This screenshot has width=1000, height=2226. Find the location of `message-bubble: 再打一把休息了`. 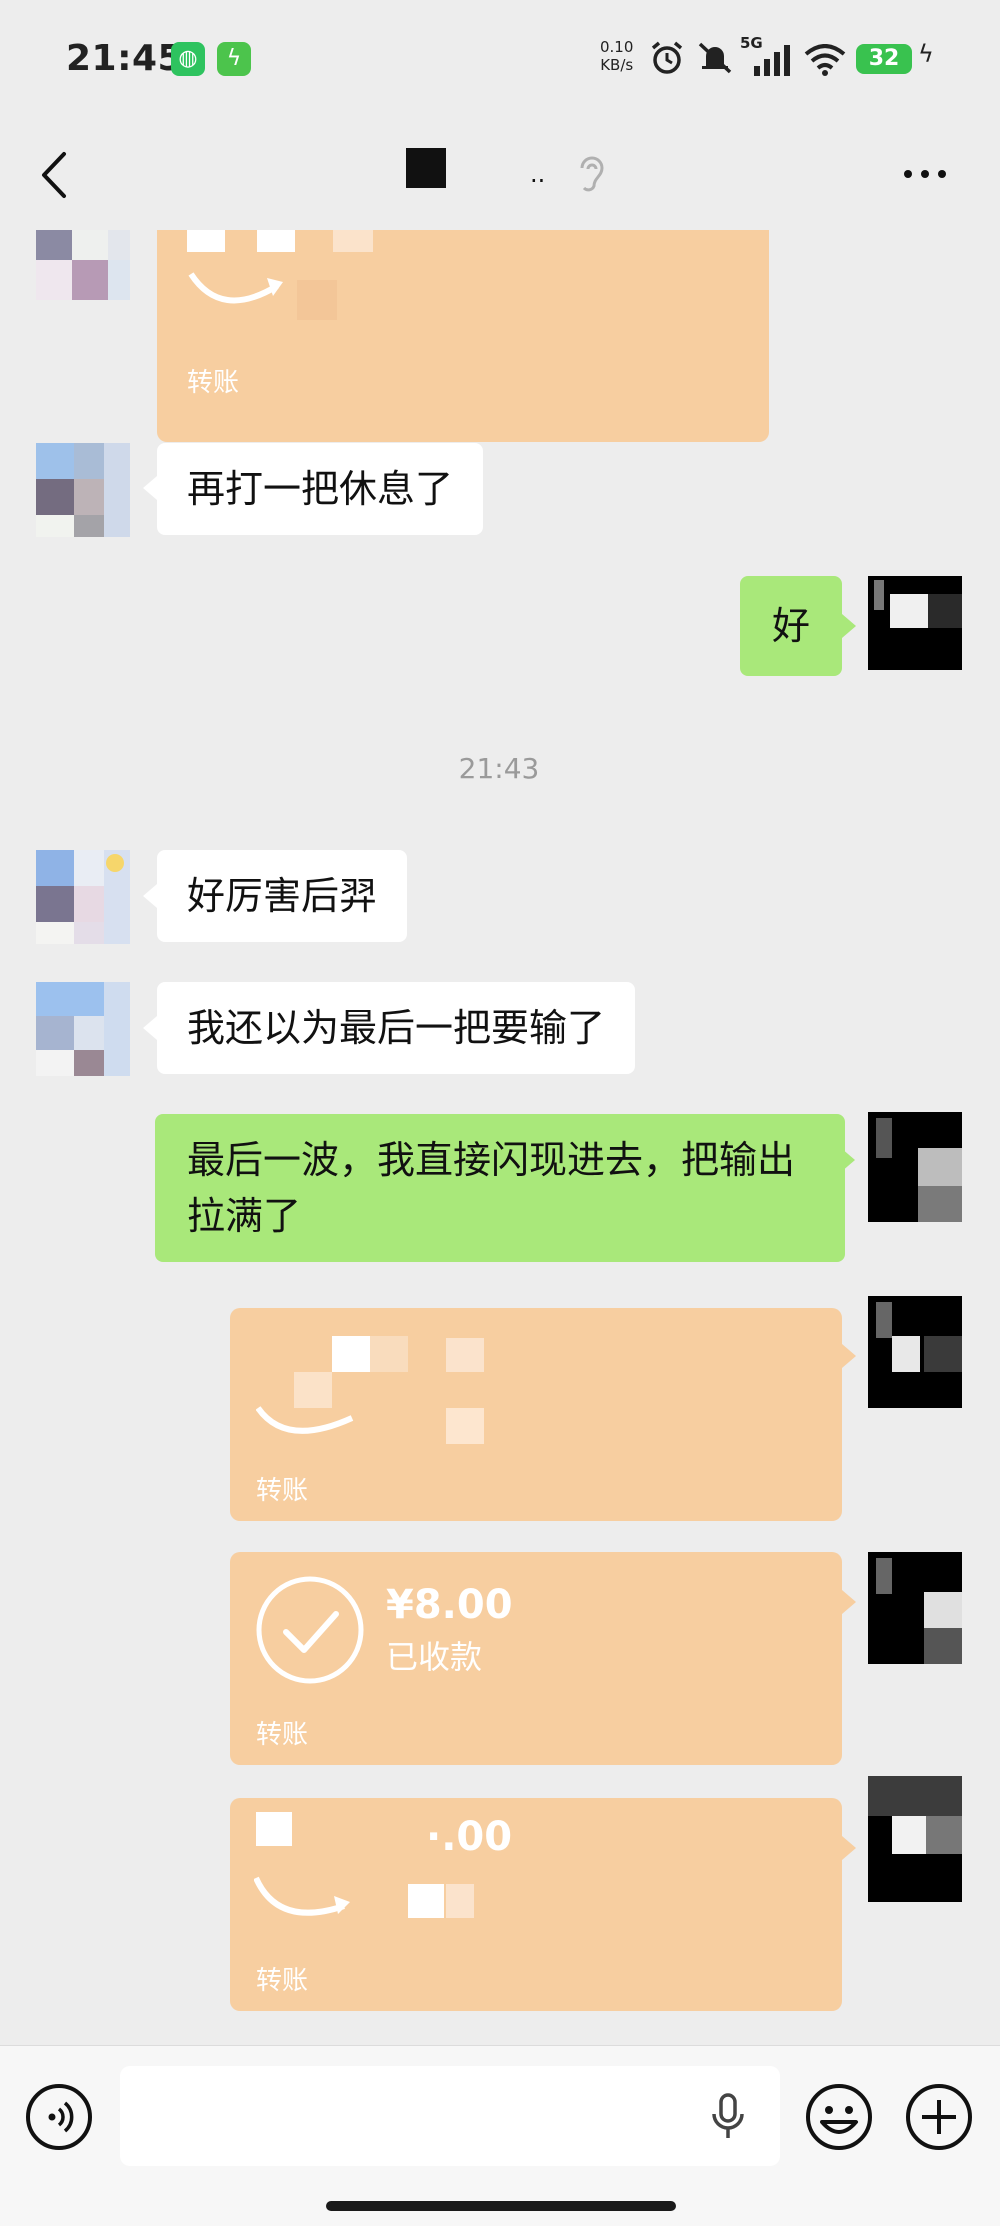

message-bubble: 再打一把休息了 is located at coordinates (320, 489).